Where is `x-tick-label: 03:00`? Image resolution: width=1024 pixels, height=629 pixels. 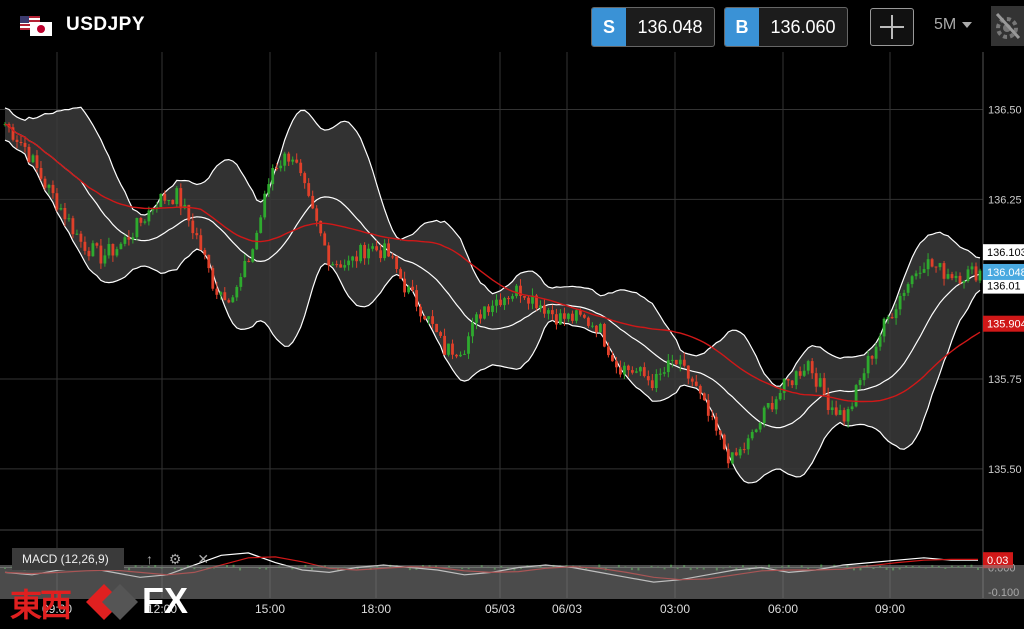 x-tick-label: 03:00 is located at coordinates (675, 609).